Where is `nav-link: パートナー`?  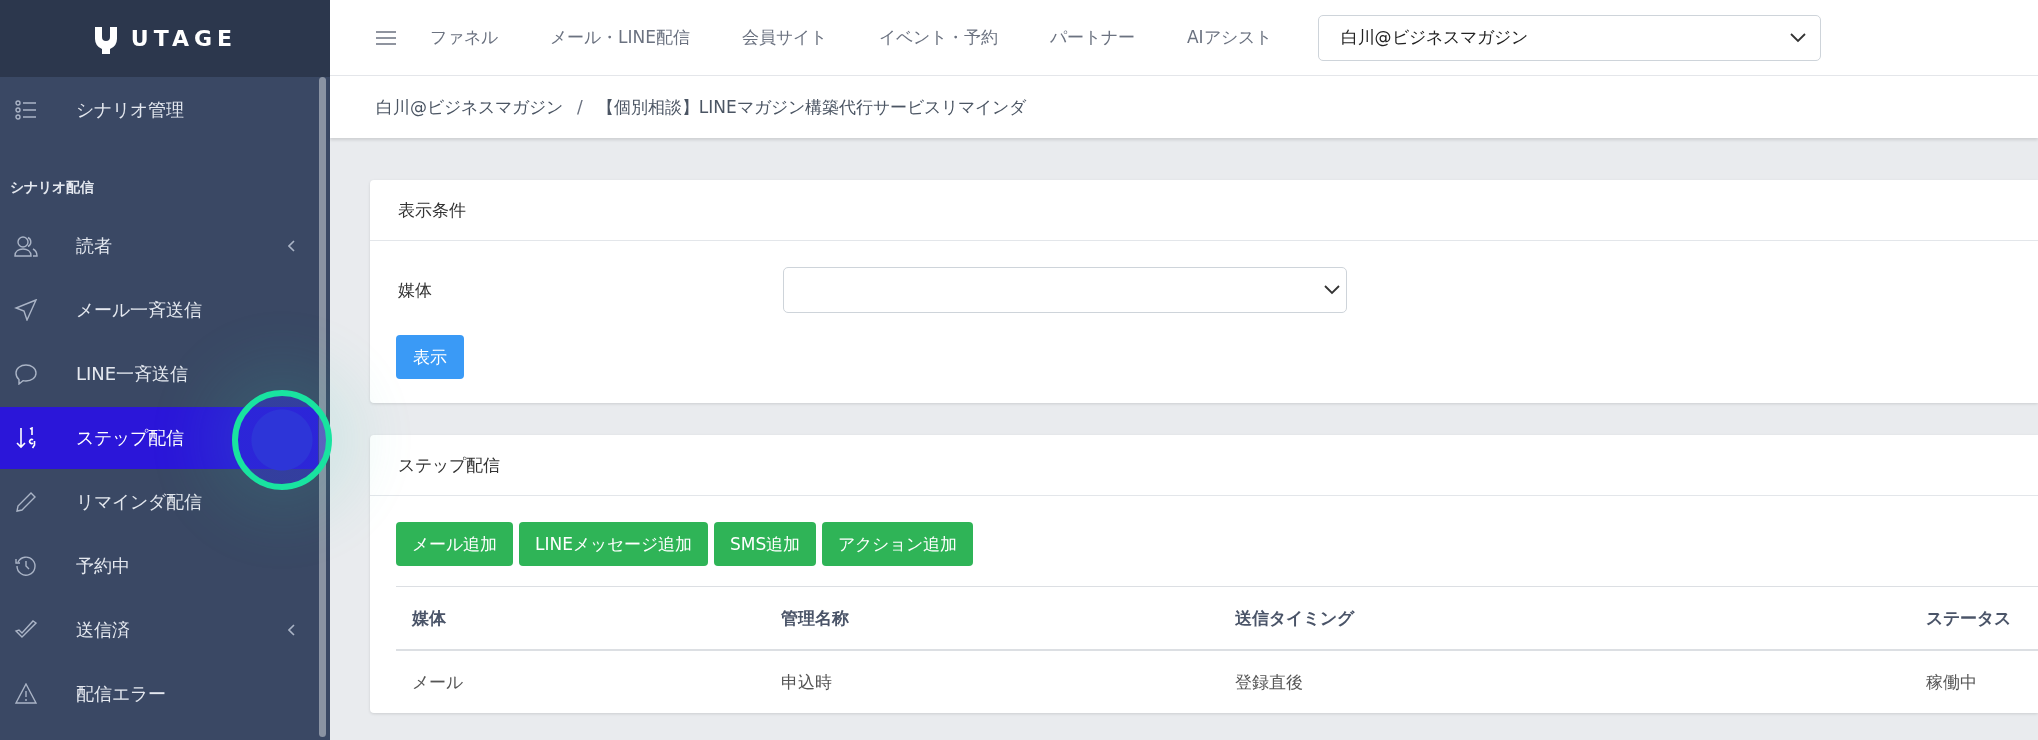
nav-link: パートナー is located at coordinates (1092, 37).